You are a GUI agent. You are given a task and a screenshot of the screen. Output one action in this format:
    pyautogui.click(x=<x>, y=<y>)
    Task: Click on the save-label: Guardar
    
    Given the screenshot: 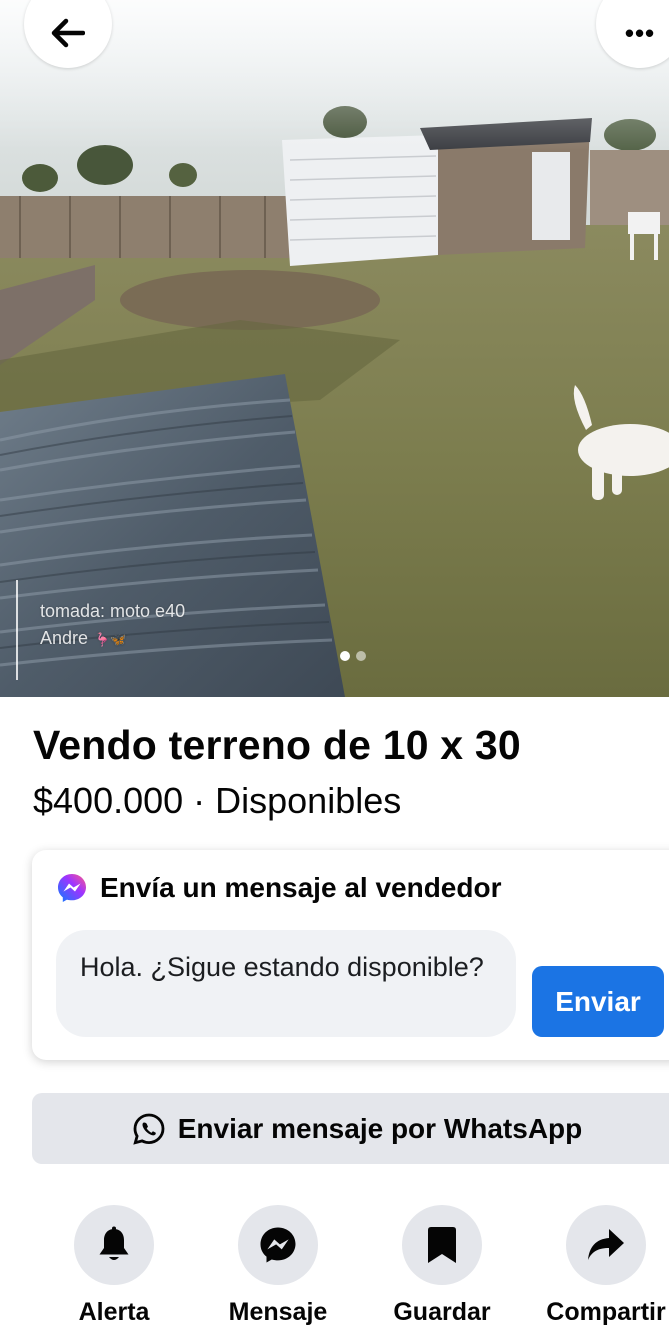 What is the action you would take?
    pyautogui.click(x=442, y=1312)
    